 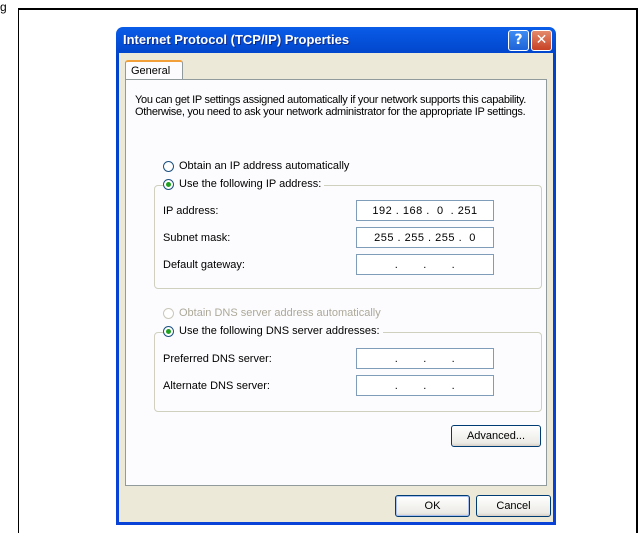 I want to click on radio-obtain-dns-auto: Obtain DNS server address automatically, so click(x=273, y=313).